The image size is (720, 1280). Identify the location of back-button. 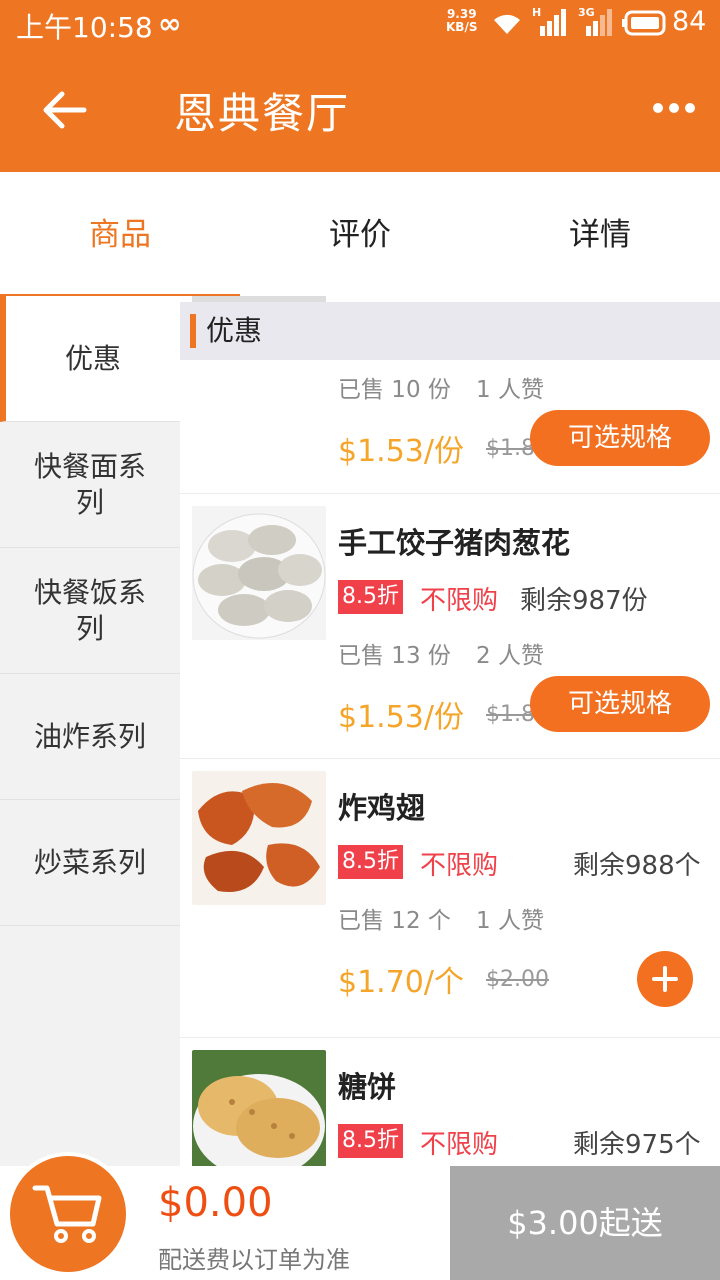
(64, 110).